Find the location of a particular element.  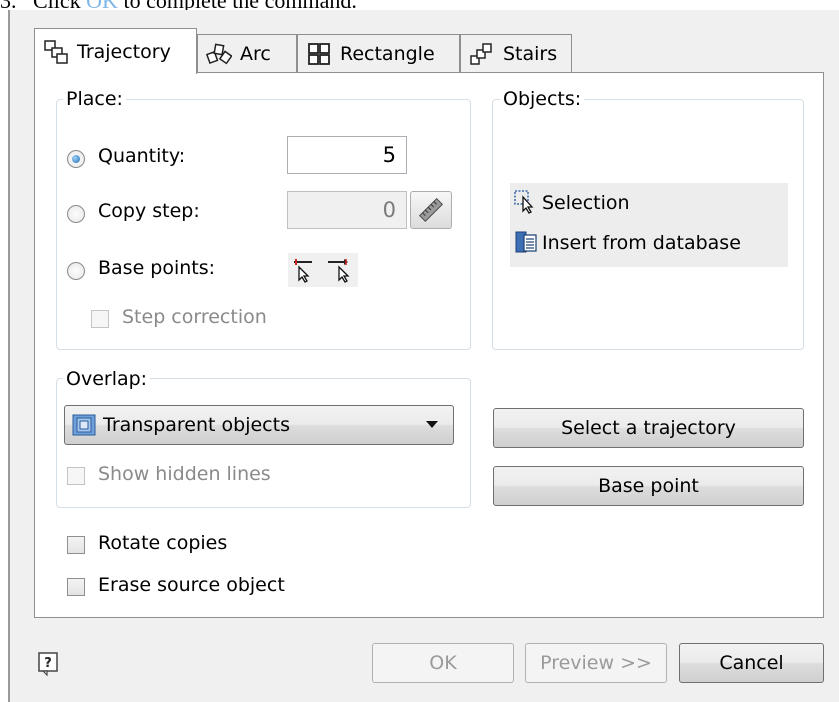

measure-step-button is located at coordinates (431, 210).